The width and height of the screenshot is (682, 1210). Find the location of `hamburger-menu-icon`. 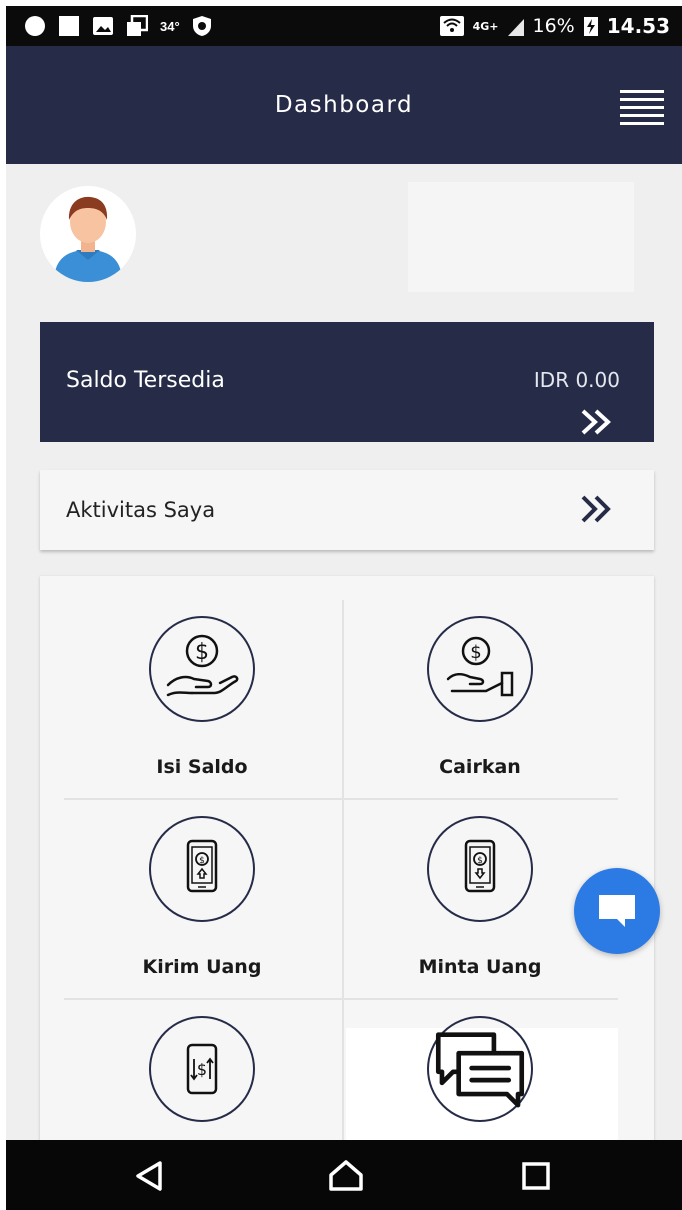

hamburger-menu-icon is located at coordinates (642, 107).